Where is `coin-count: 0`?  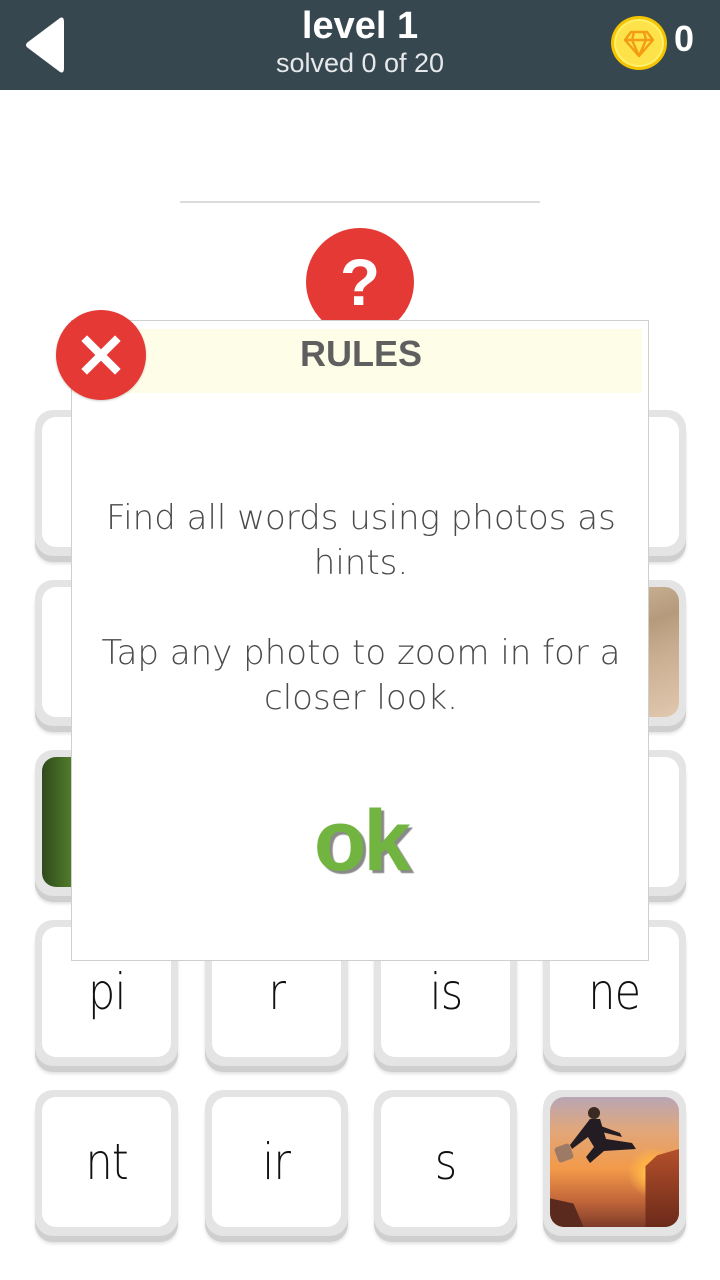
coin-count: 0 is located at coordinates (684, 38).